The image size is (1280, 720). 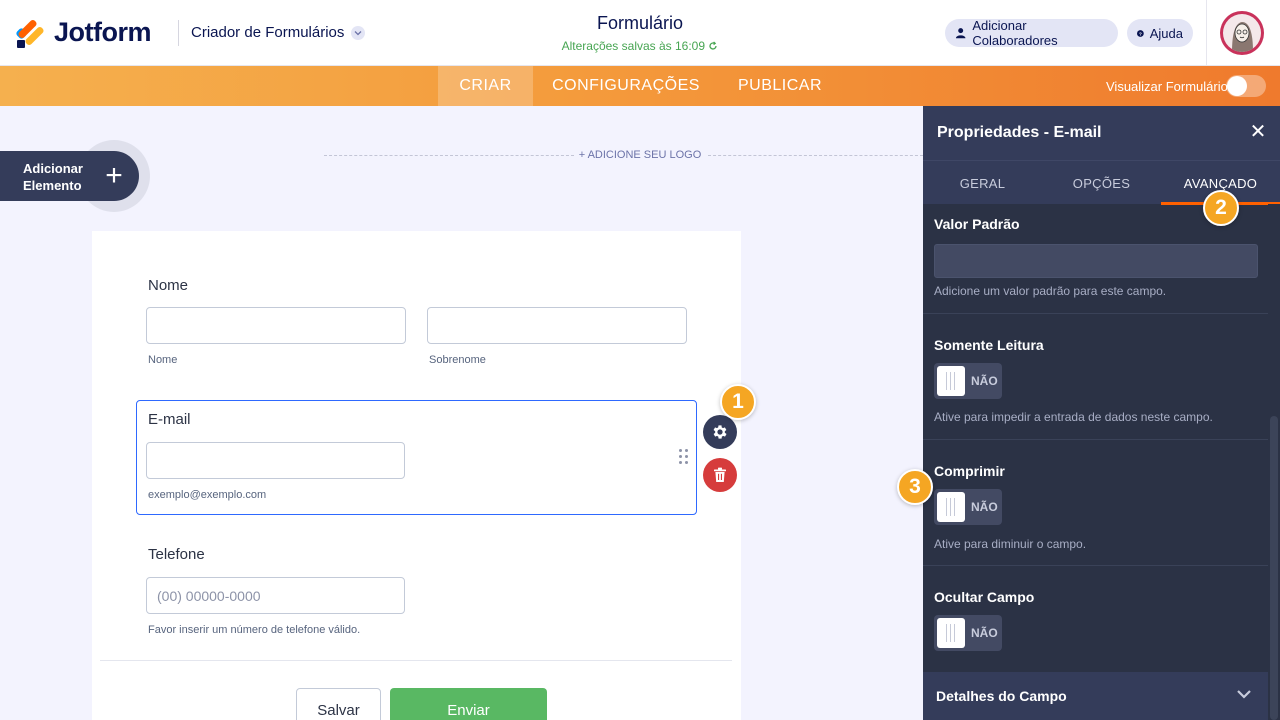 I want to click on hide-field-toggle: NÃO, so click(x=968, y=633).